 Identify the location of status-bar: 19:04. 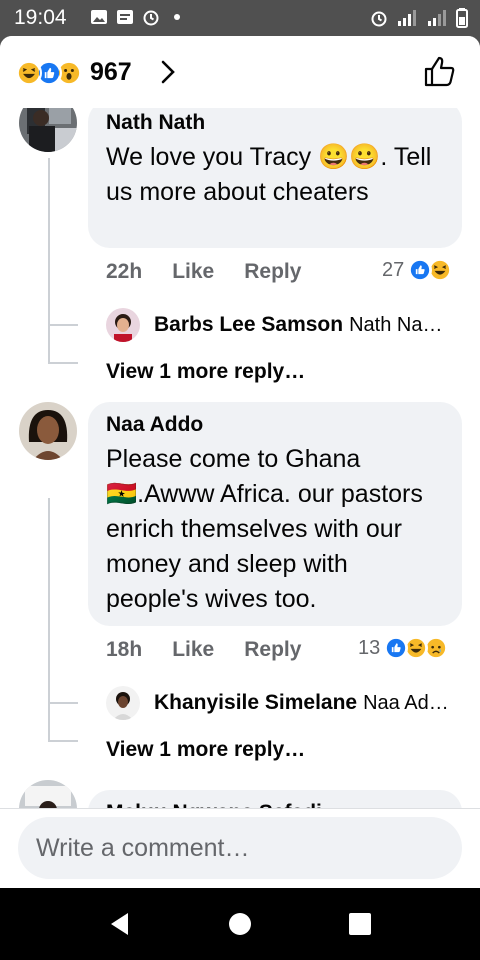
(240, 18).